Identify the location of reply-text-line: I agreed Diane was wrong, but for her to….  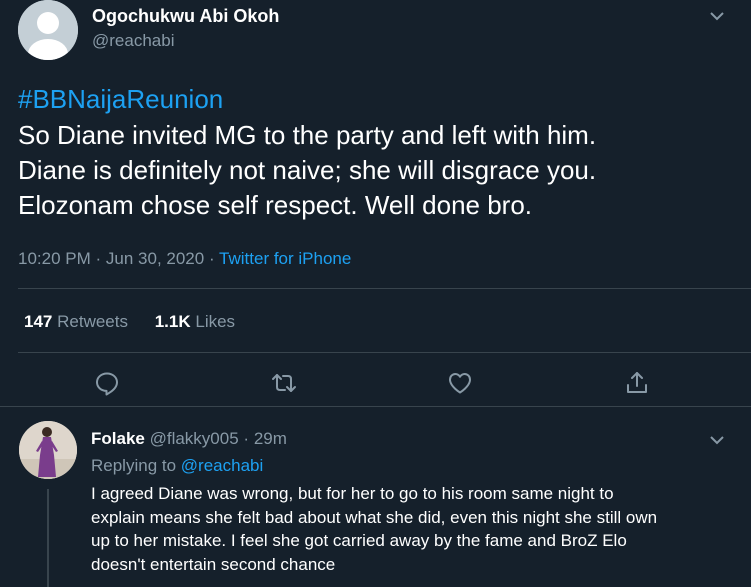
(352, 493).